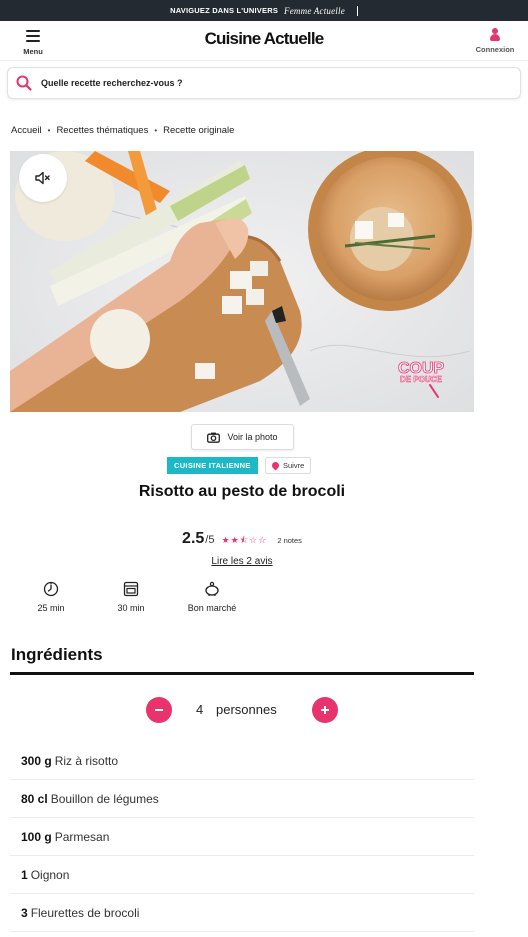 The width and height of the screenshot is (528, 937). Describe the element at coordinates (131, 589) in the screenshot. I see `oven-icon` at that location.